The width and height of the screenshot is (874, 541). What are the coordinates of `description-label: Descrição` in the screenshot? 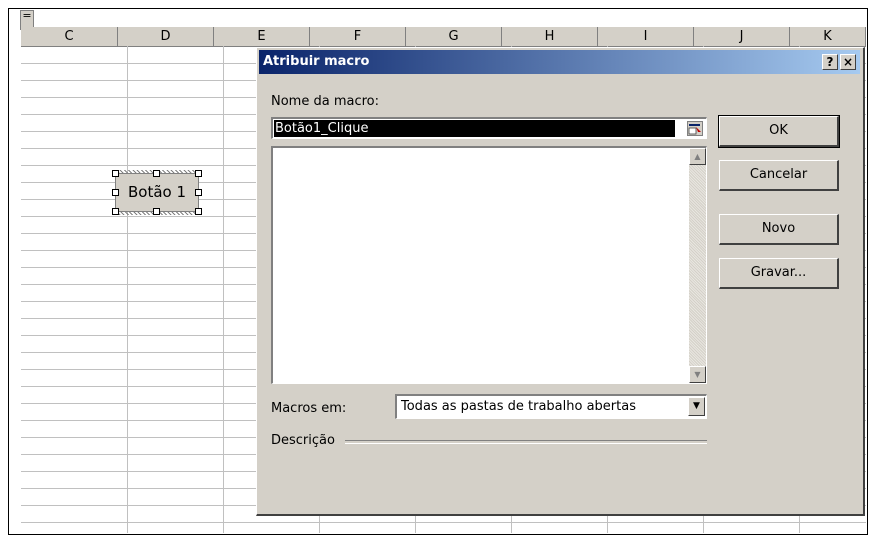 It's located at (303, 440).